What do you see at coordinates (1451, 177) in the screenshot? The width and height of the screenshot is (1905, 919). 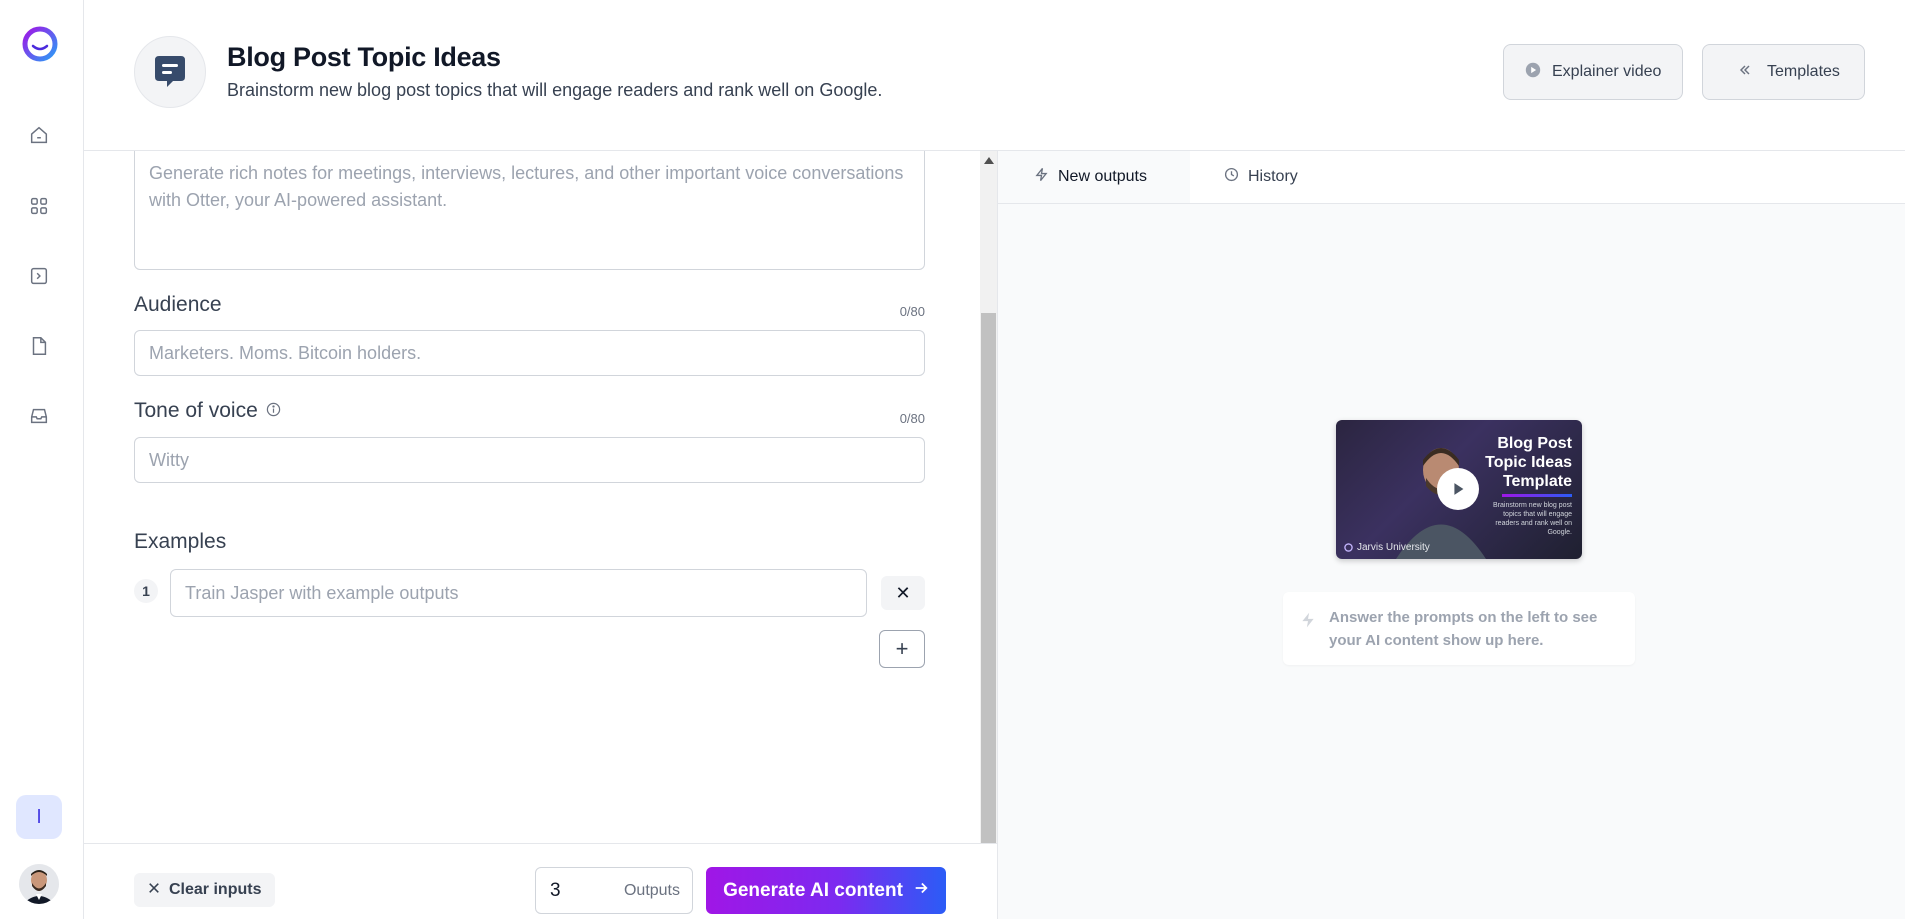 I see `output-tabs: New outputs History` at bounding box center [1451, 177].